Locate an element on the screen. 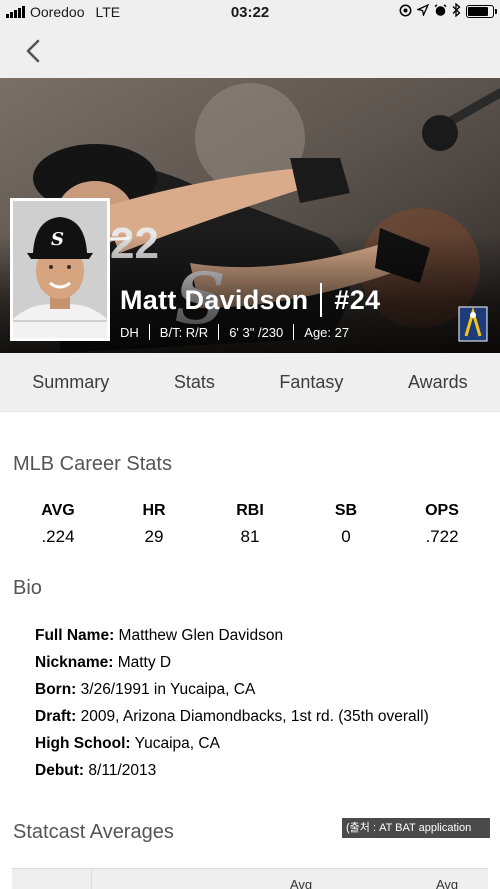 The width and height of the screenshot is (500, 889). alarm-icon is located at coordinates (440, 11).